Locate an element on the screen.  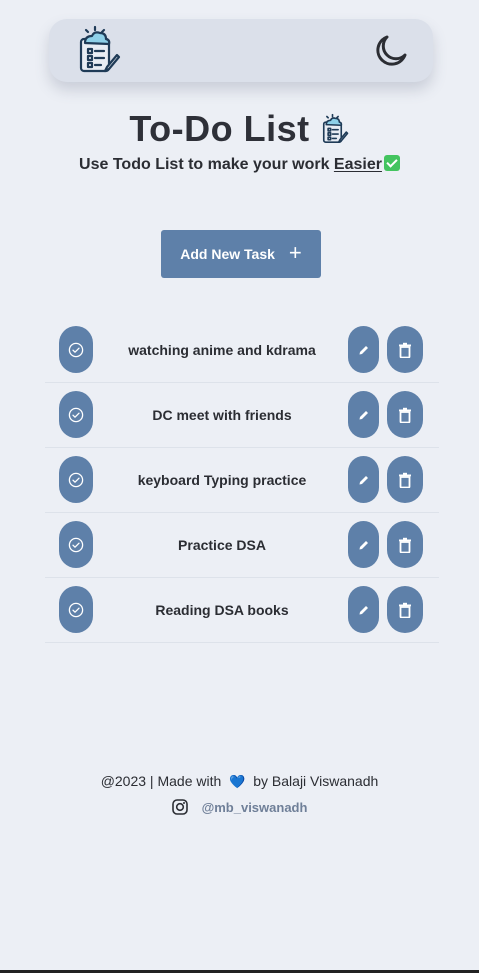
task-row: keyboard Typing practice is located at coordinates (242, 480).